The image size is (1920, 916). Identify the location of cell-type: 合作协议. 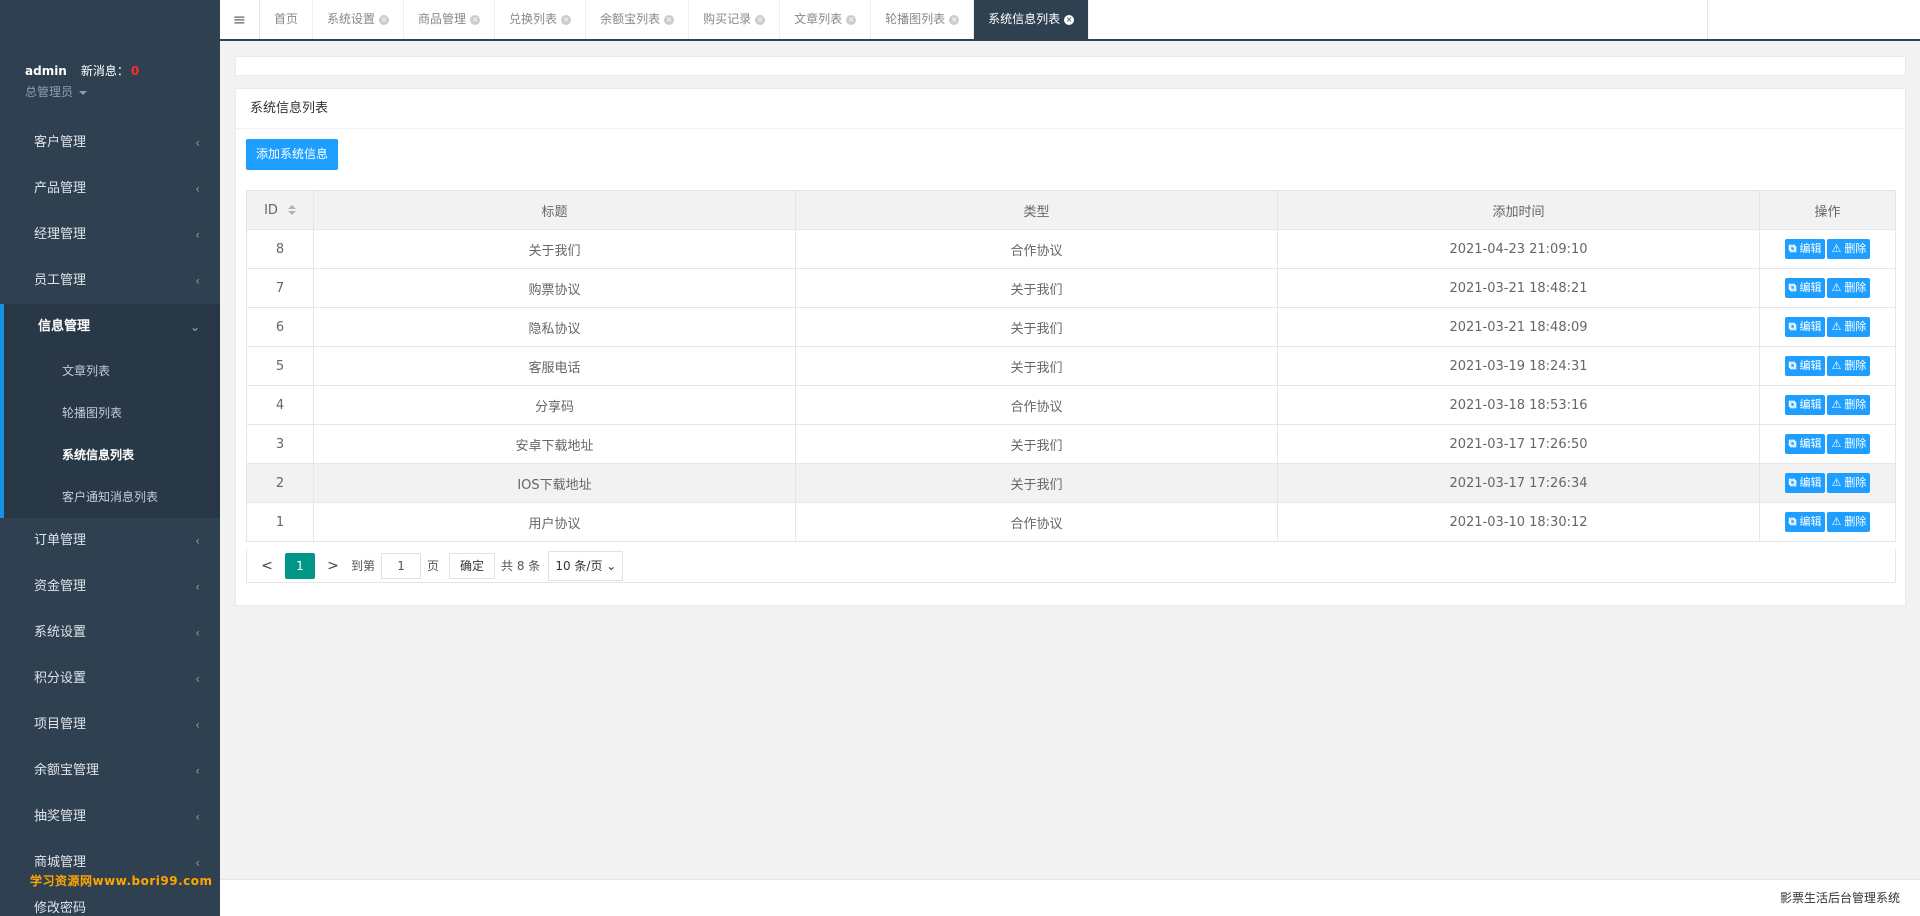
(1036, 405).